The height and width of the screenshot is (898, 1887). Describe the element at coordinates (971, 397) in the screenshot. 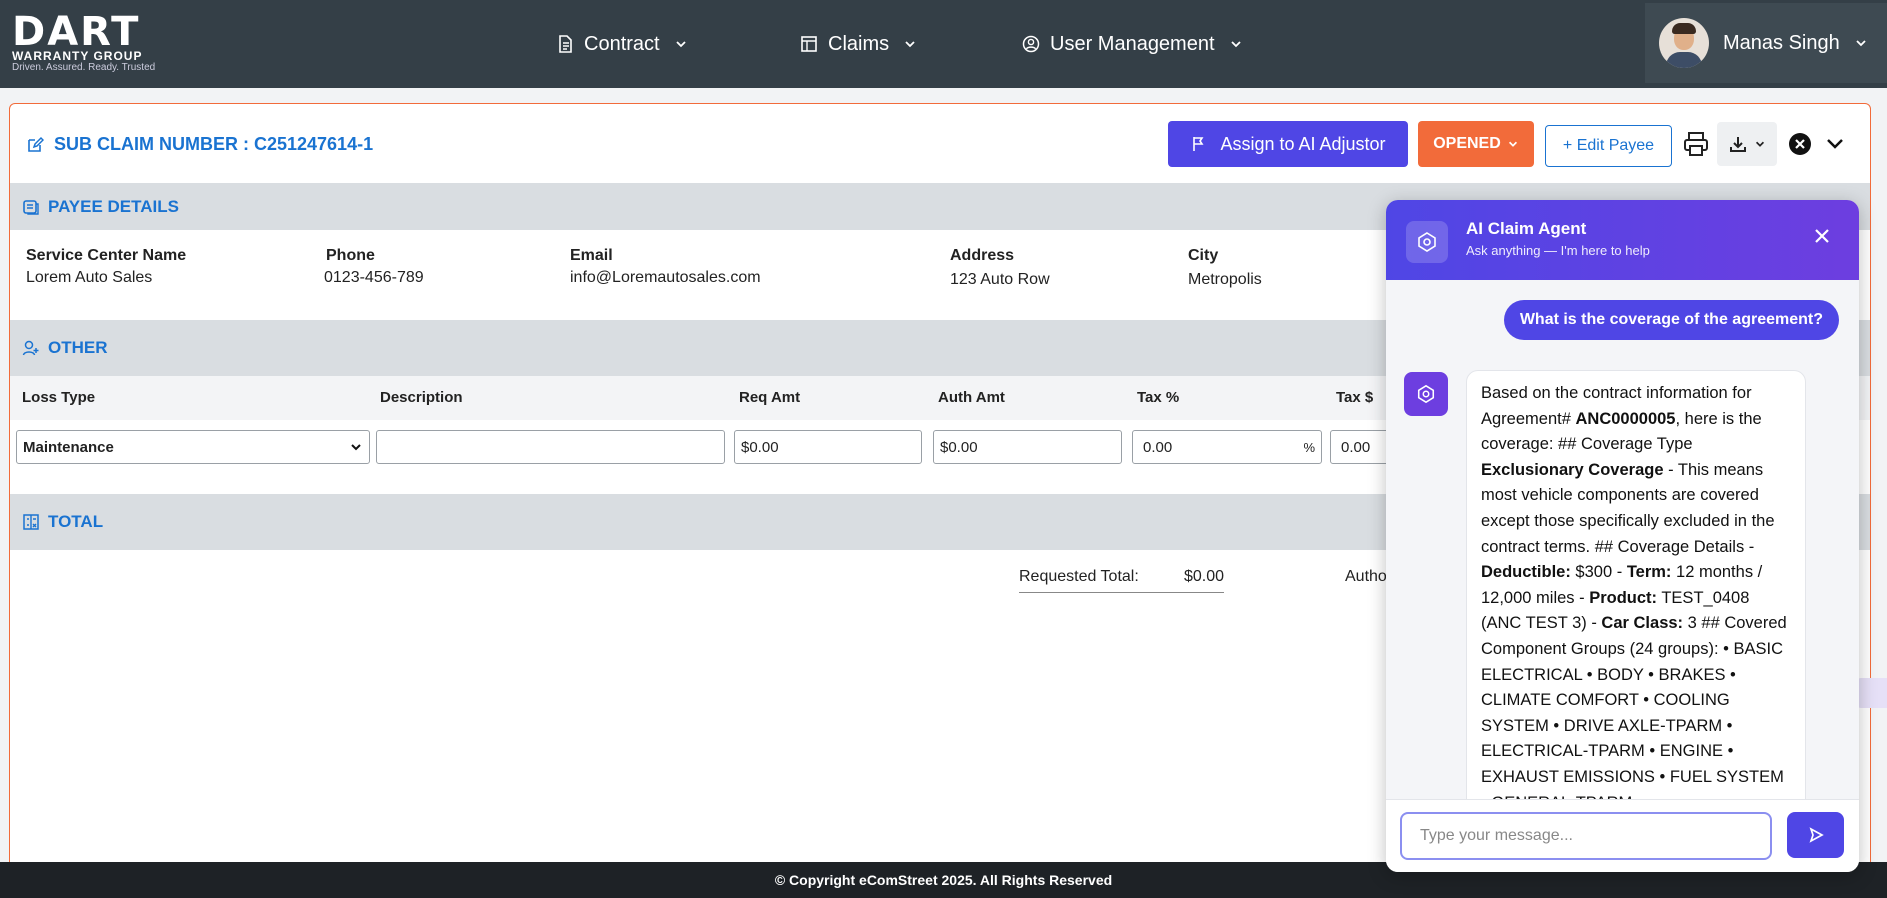

I see `col-auth-amt: Auth Amt` at that location.